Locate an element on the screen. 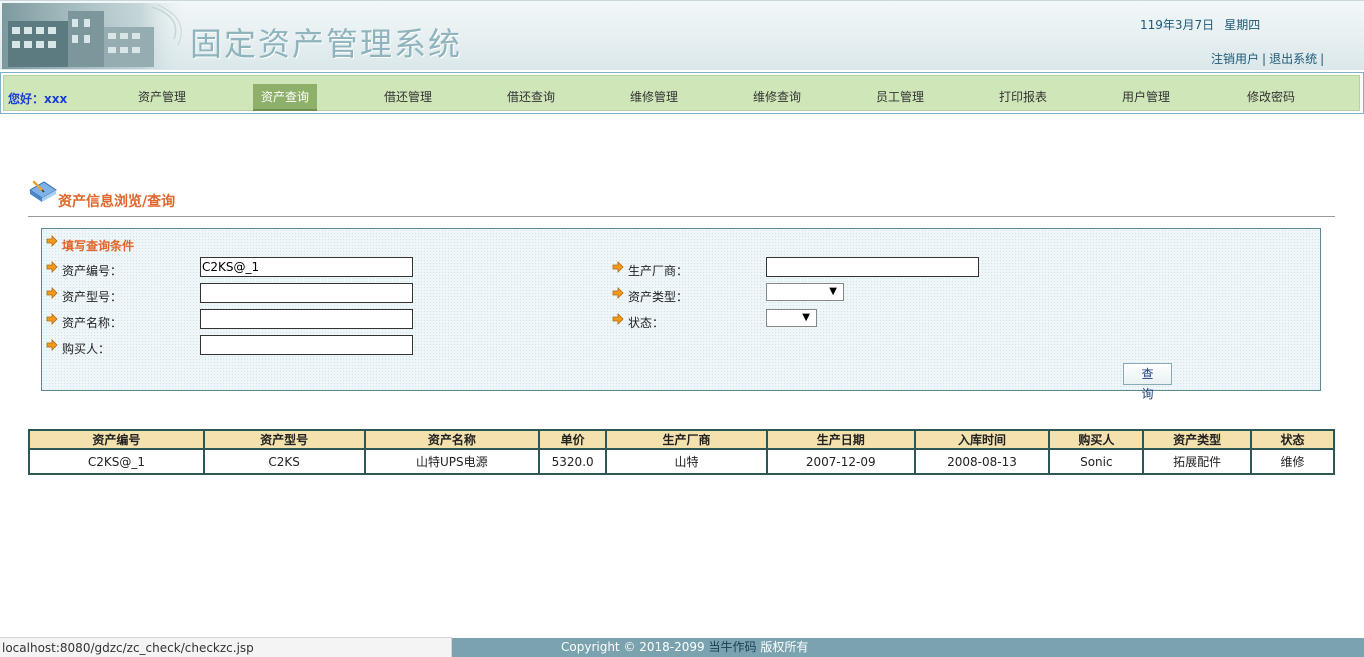  nav-item-user-management: 用户管理 is located at coordinates (1146, 97).